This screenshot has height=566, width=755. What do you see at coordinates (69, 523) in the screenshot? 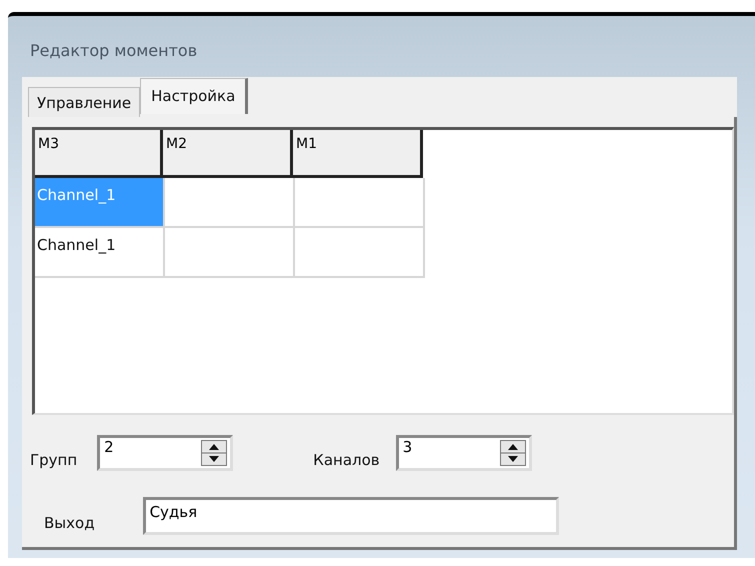
I see `output-label: Выход` at bounding box center [69, 523].